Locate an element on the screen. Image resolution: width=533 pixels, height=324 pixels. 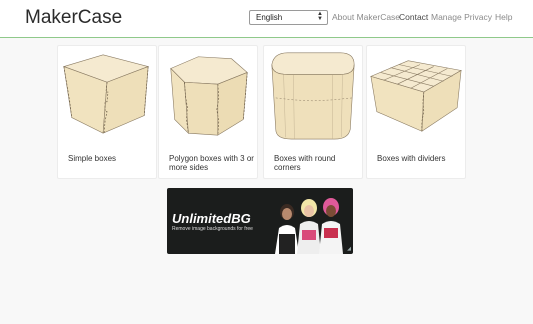
box-type-card-simple: Simple boxes is located at coordinates (107, 112).